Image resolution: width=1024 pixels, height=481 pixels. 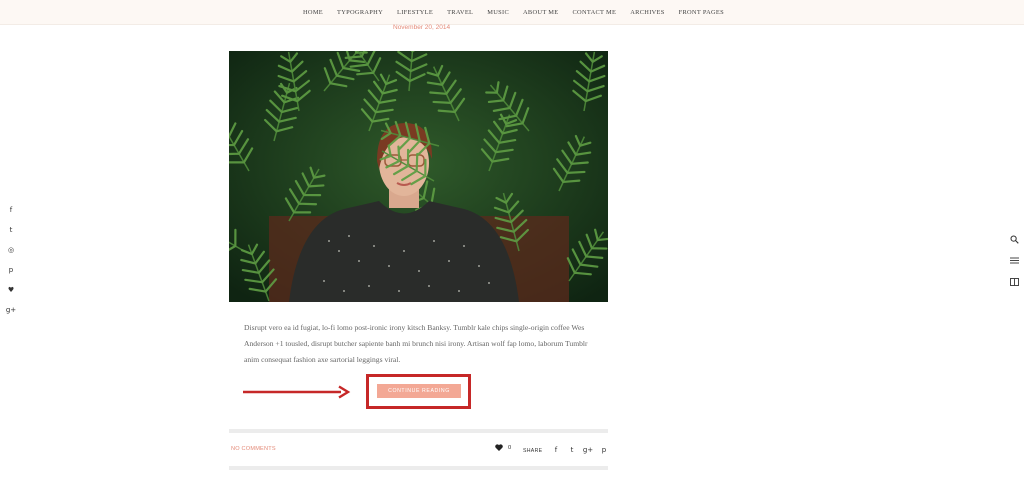 I want to click on share-pinterest-icon: p, so click(x=604, y=450).